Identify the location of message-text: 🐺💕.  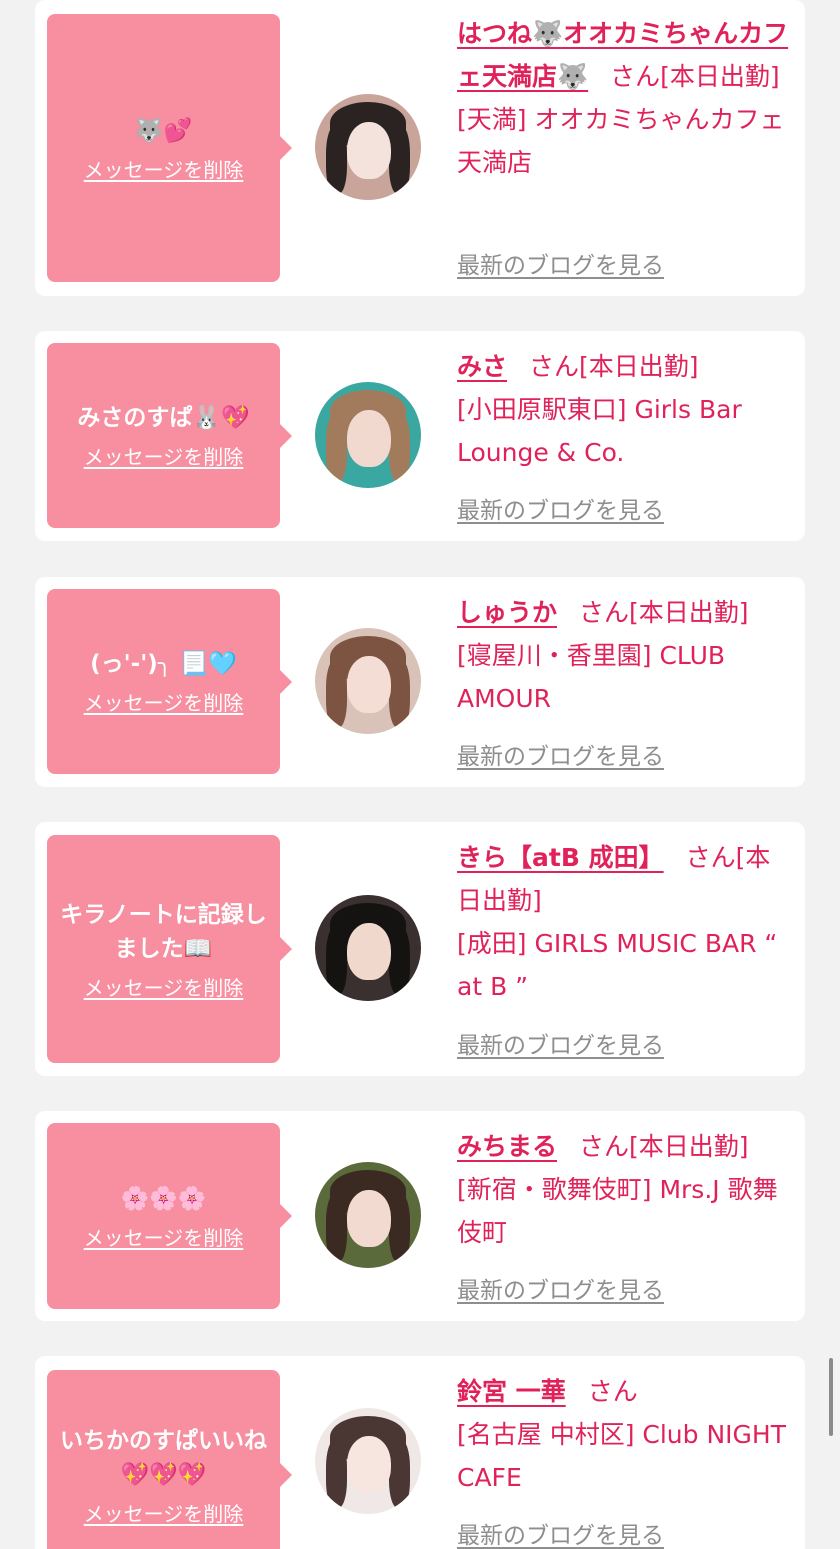
(163, 130).